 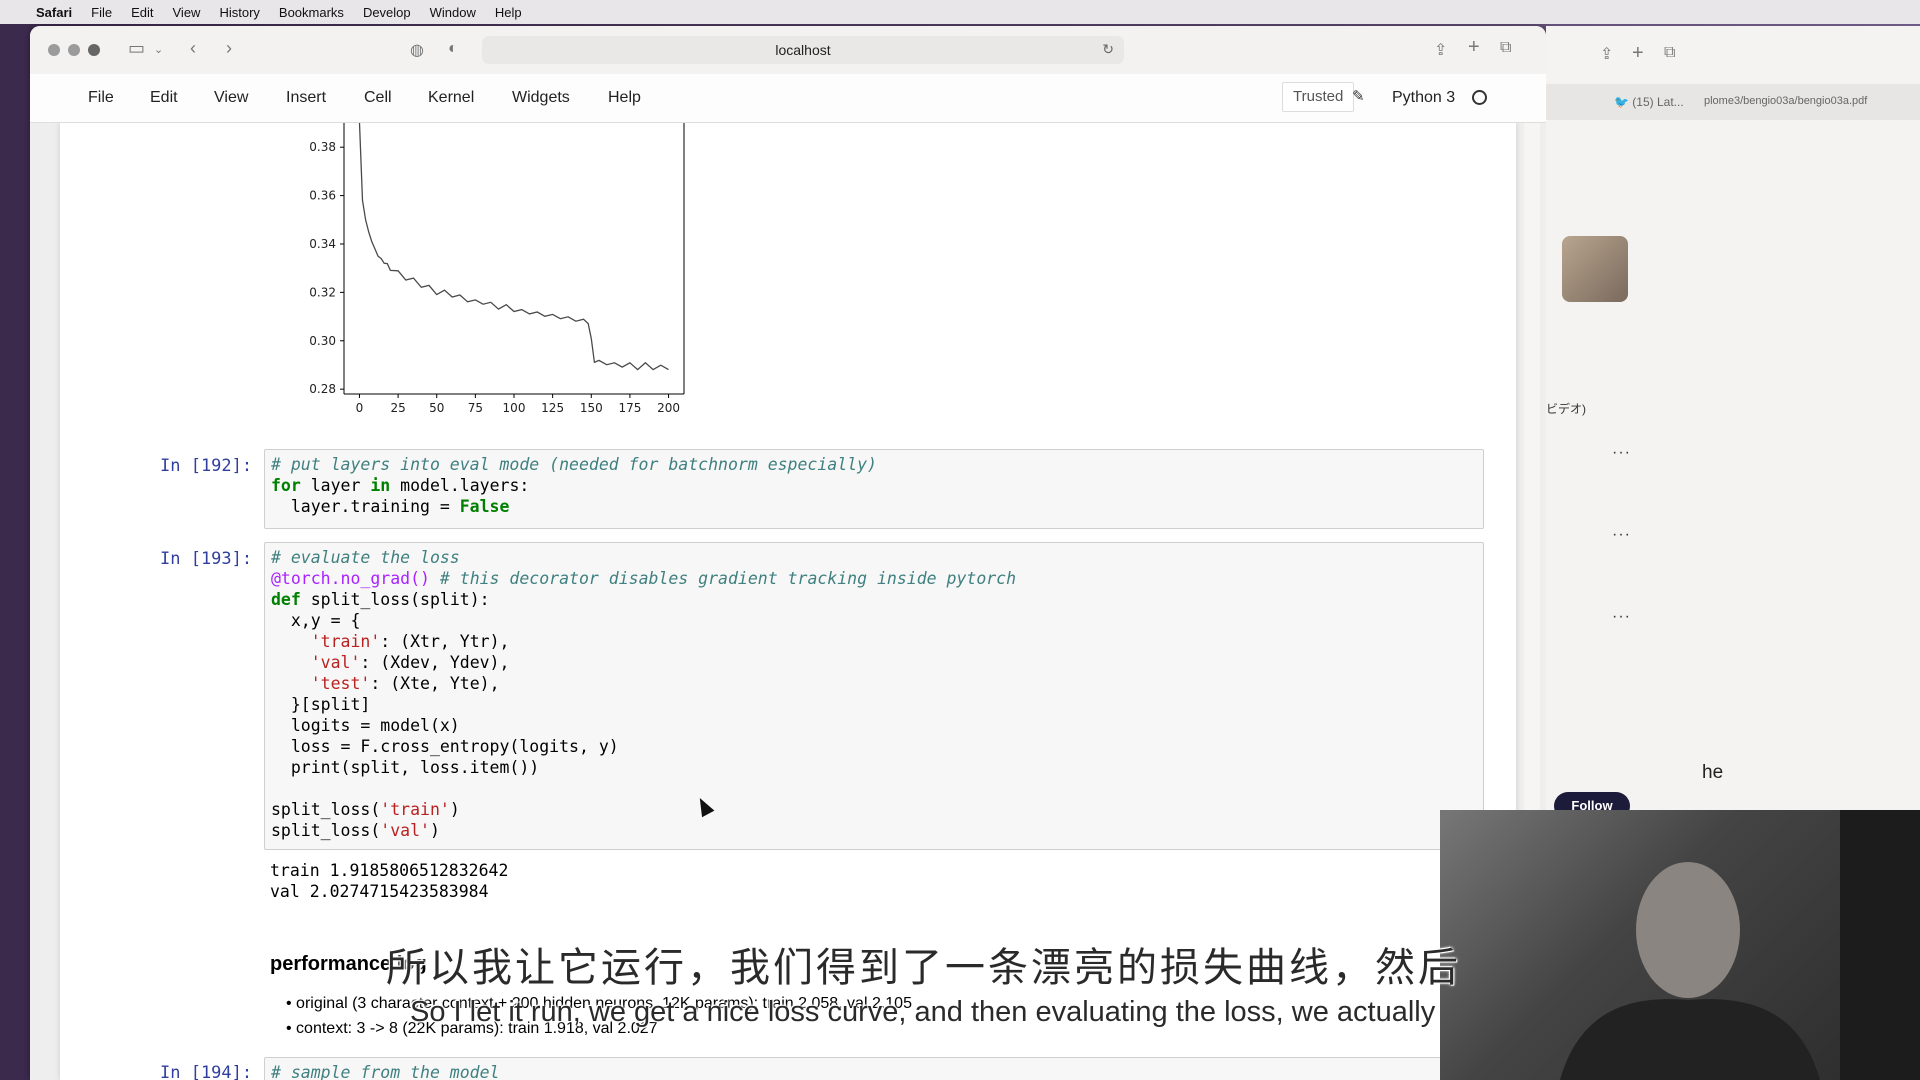 What do you see at coordinates (239, 12) in the screenshot?
I see `menubar-history: History` at bounding box center [239, 12].